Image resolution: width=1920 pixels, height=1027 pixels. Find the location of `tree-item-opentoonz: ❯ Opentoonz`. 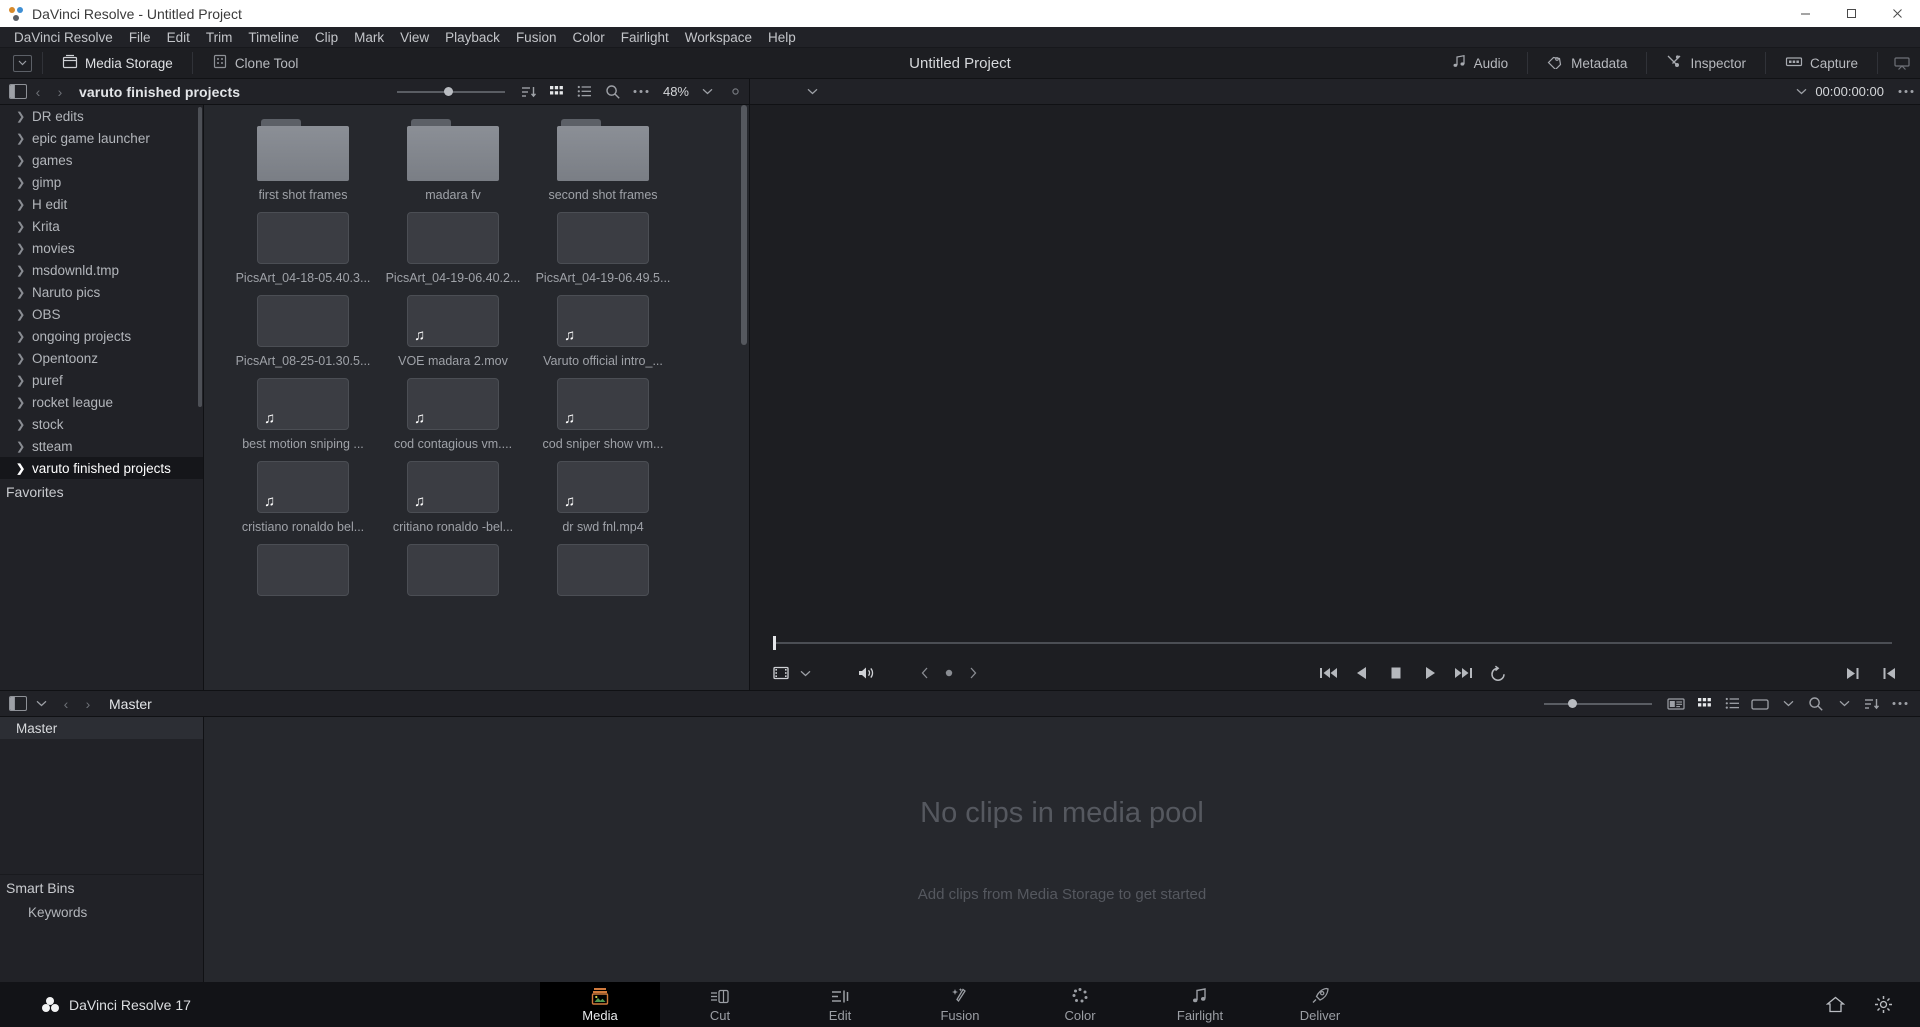

tree-item-opentoonz: ❯ Opentoonz is located at coordinates (101, 358).